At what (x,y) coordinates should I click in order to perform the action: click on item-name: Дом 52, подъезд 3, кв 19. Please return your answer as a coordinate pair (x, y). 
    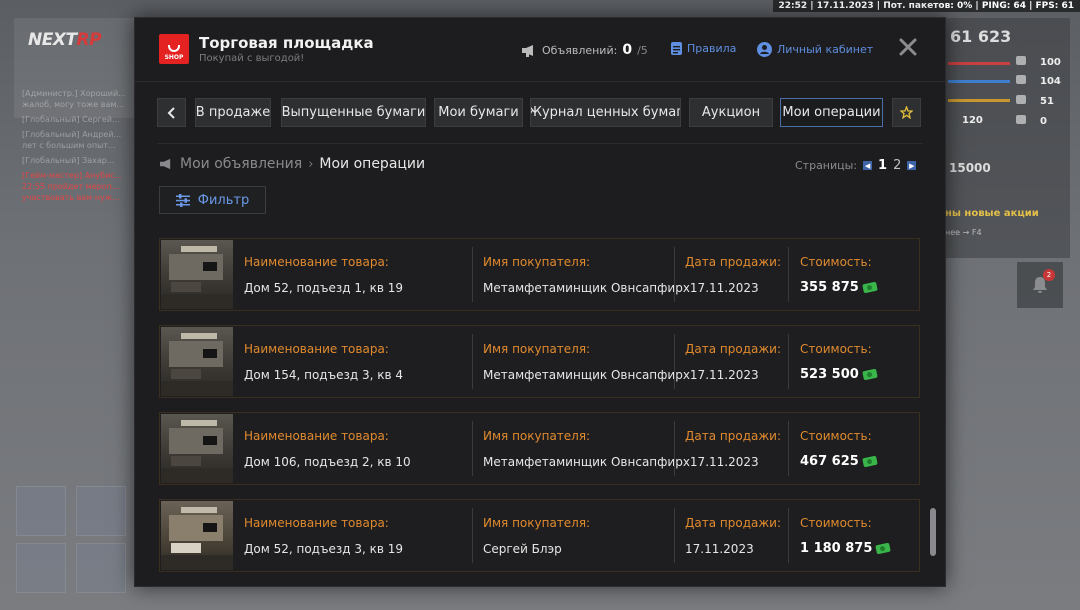
    Looking at the image, I should click on (323, 549).